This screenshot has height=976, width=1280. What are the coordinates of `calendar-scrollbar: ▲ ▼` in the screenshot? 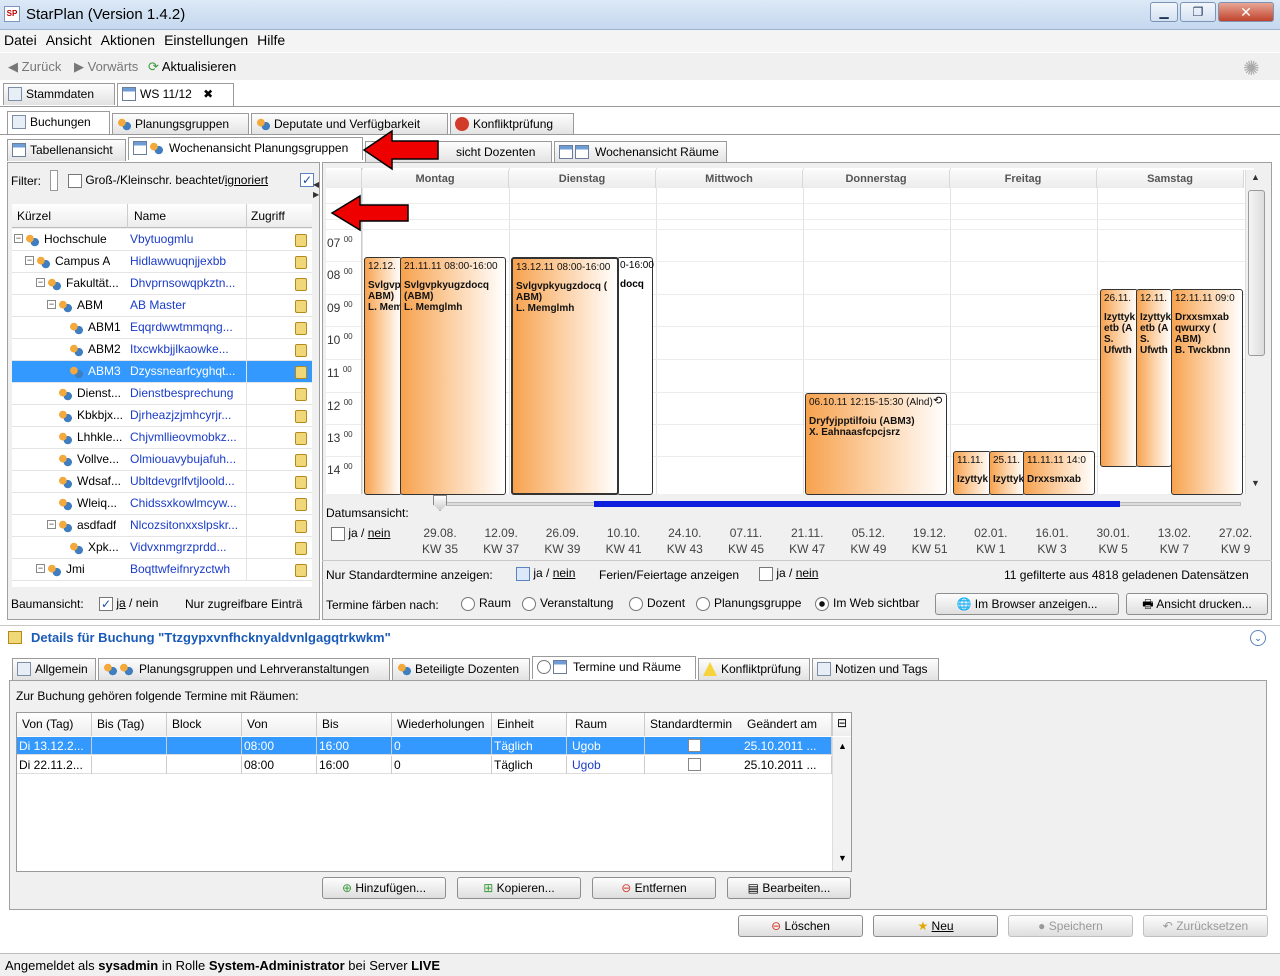 It's located at (1256, 332).